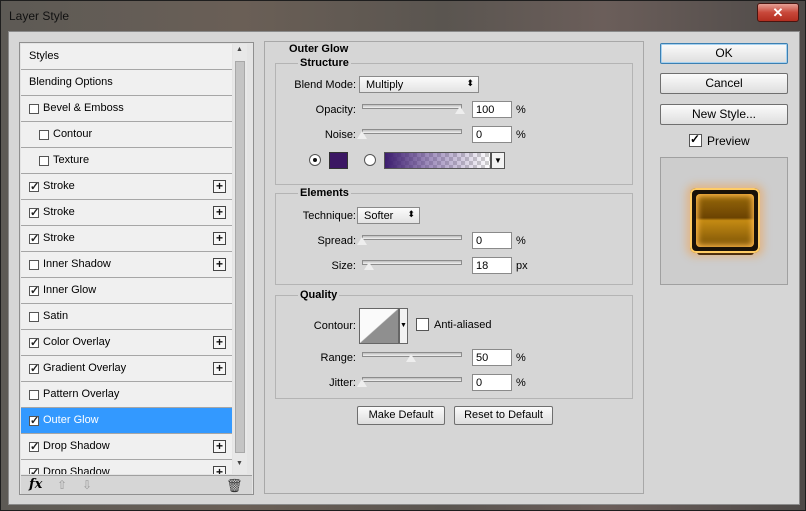 This screenshot has width=806, height=511. Describe the element at coordinates (724, 83) in the screenshot. I see `cancel-button: Cancel` at that location.